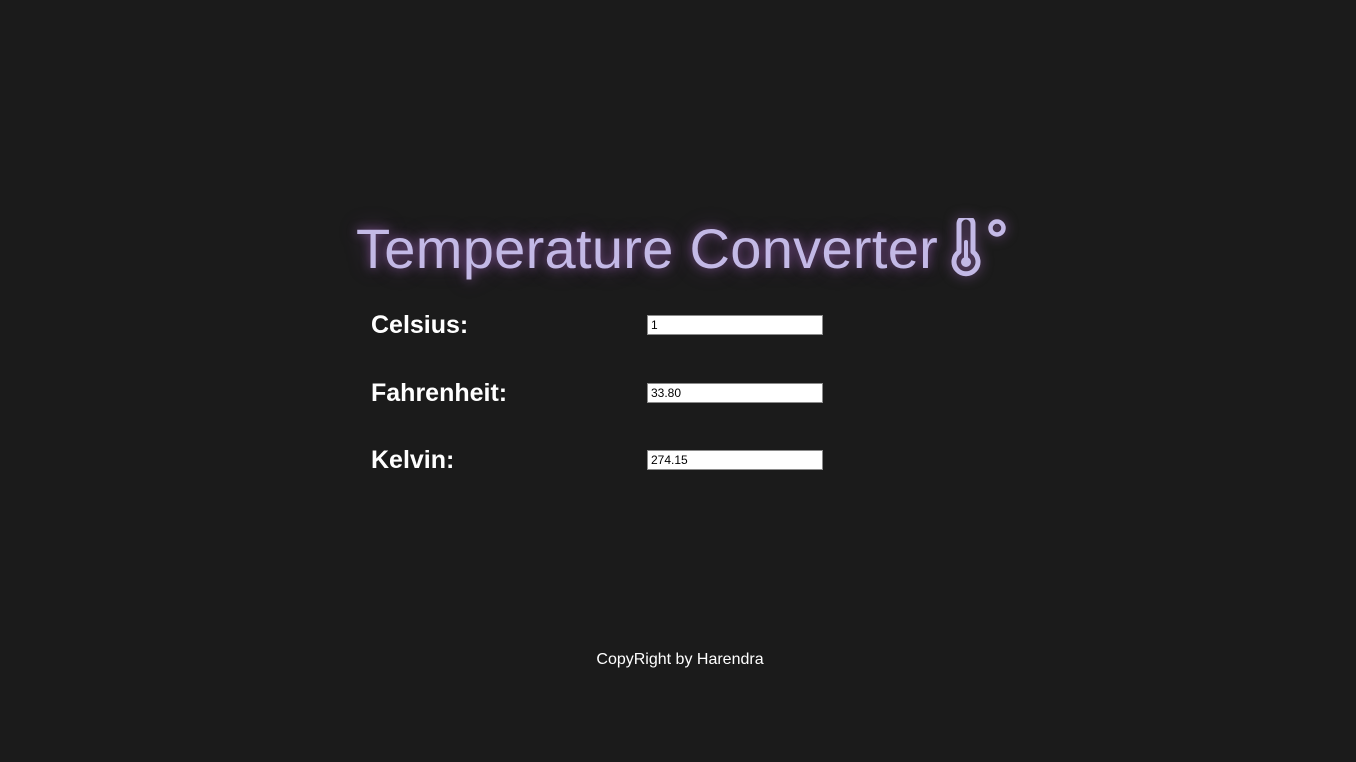  I want to click on kelvin-input, so click(735, 460).